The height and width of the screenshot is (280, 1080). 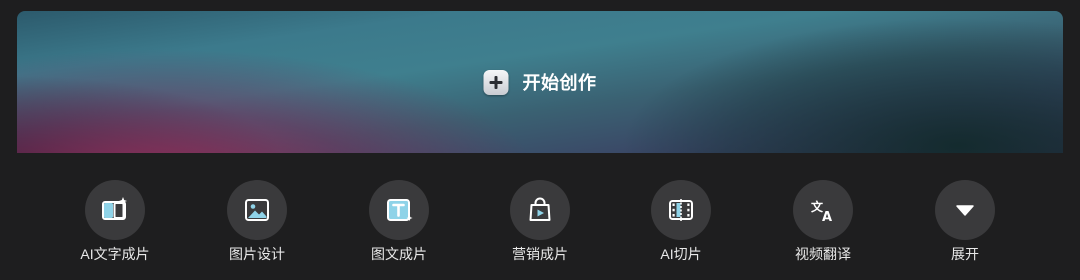 I want to click on tool-ai-clip: AI切片, so click(x=681, y=221).